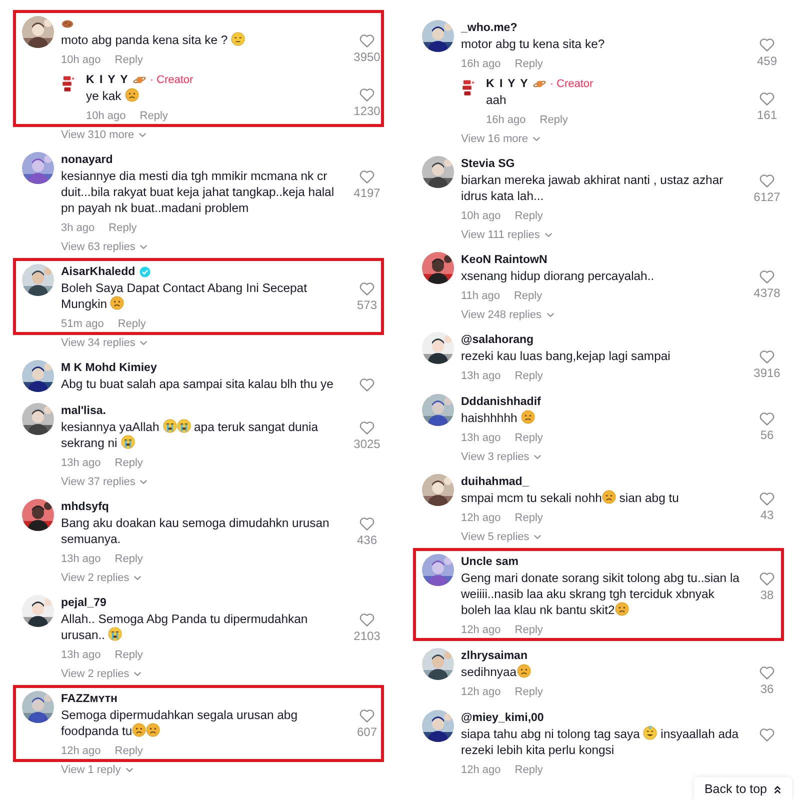  Describe the element at coordinates (488, 164) in the screenshot. I see `username: Stevia SG` at that location.